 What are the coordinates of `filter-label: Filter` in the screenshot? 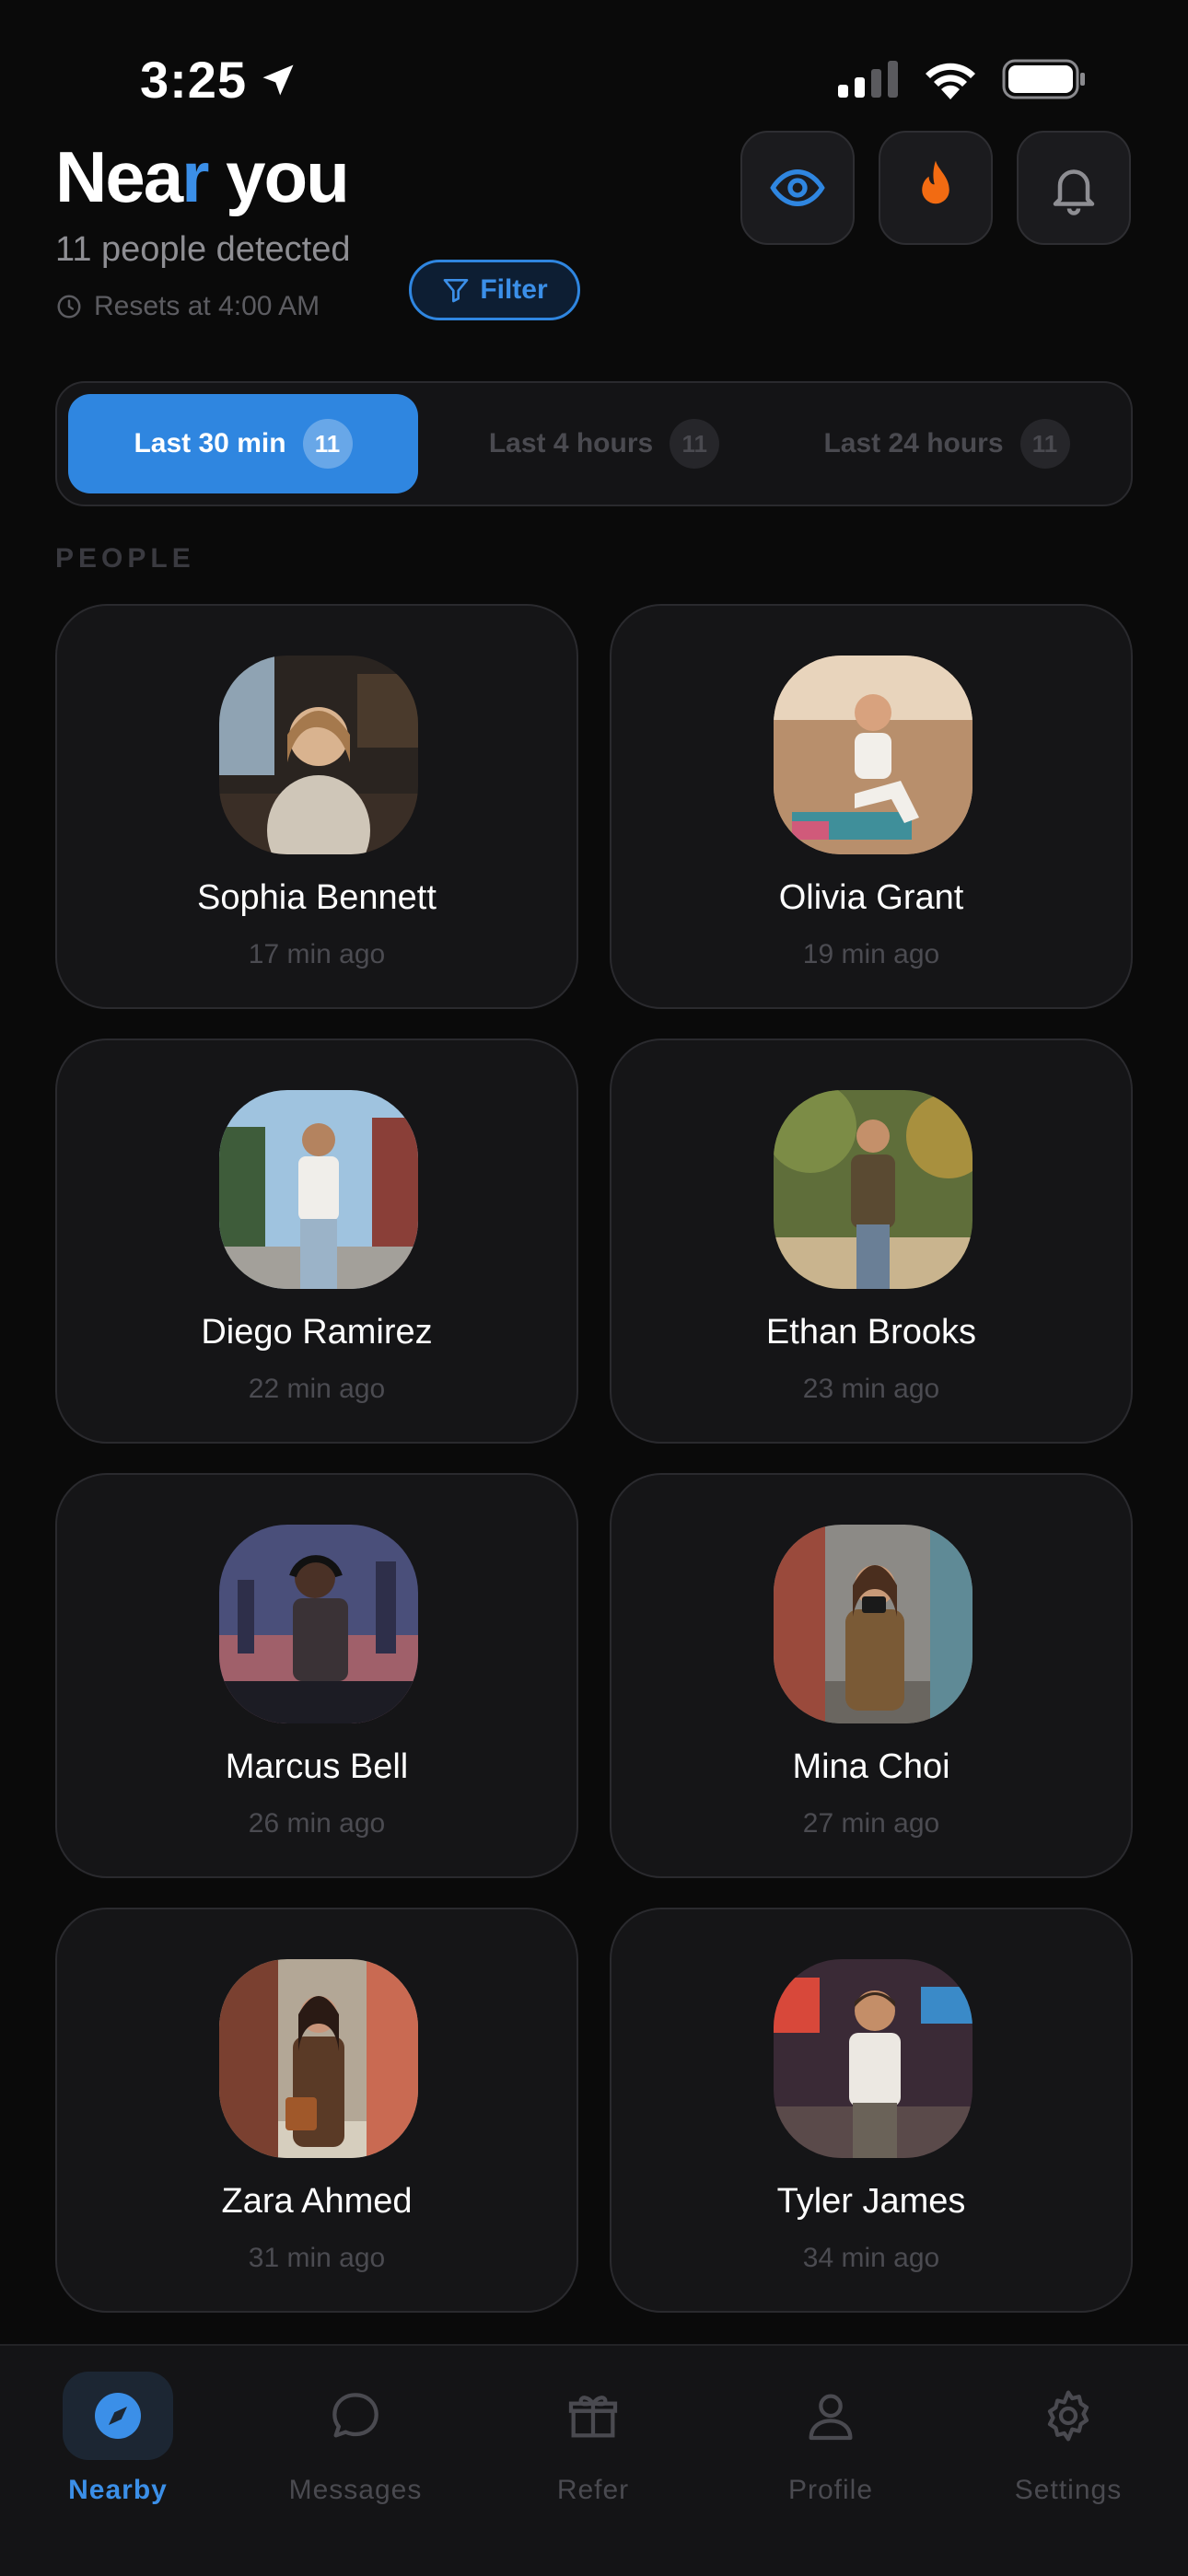 It's located at (514, 289).